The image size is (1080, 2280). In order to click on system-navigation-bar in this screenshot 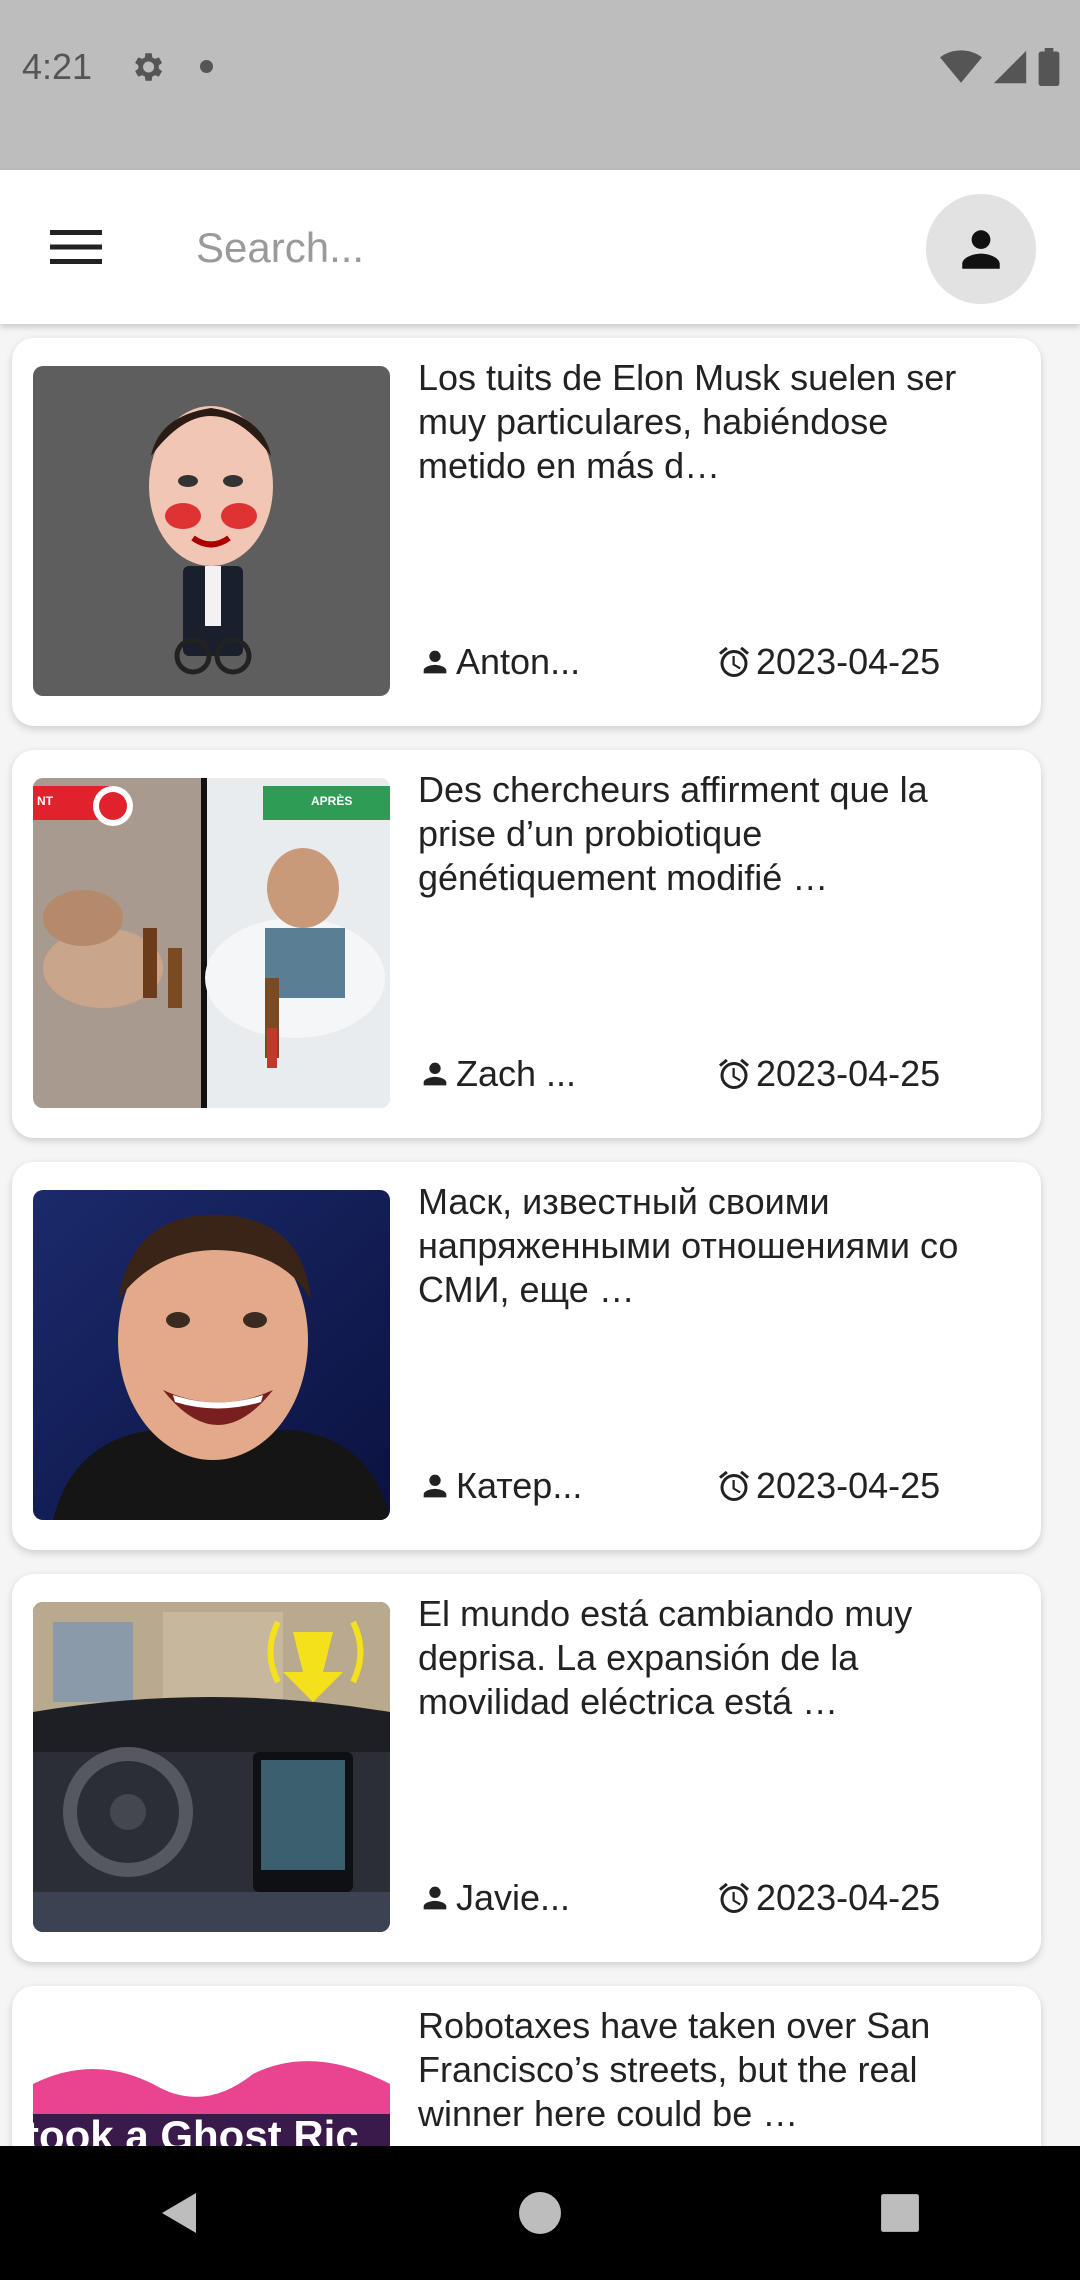, I will do `click(540, 2213)`.